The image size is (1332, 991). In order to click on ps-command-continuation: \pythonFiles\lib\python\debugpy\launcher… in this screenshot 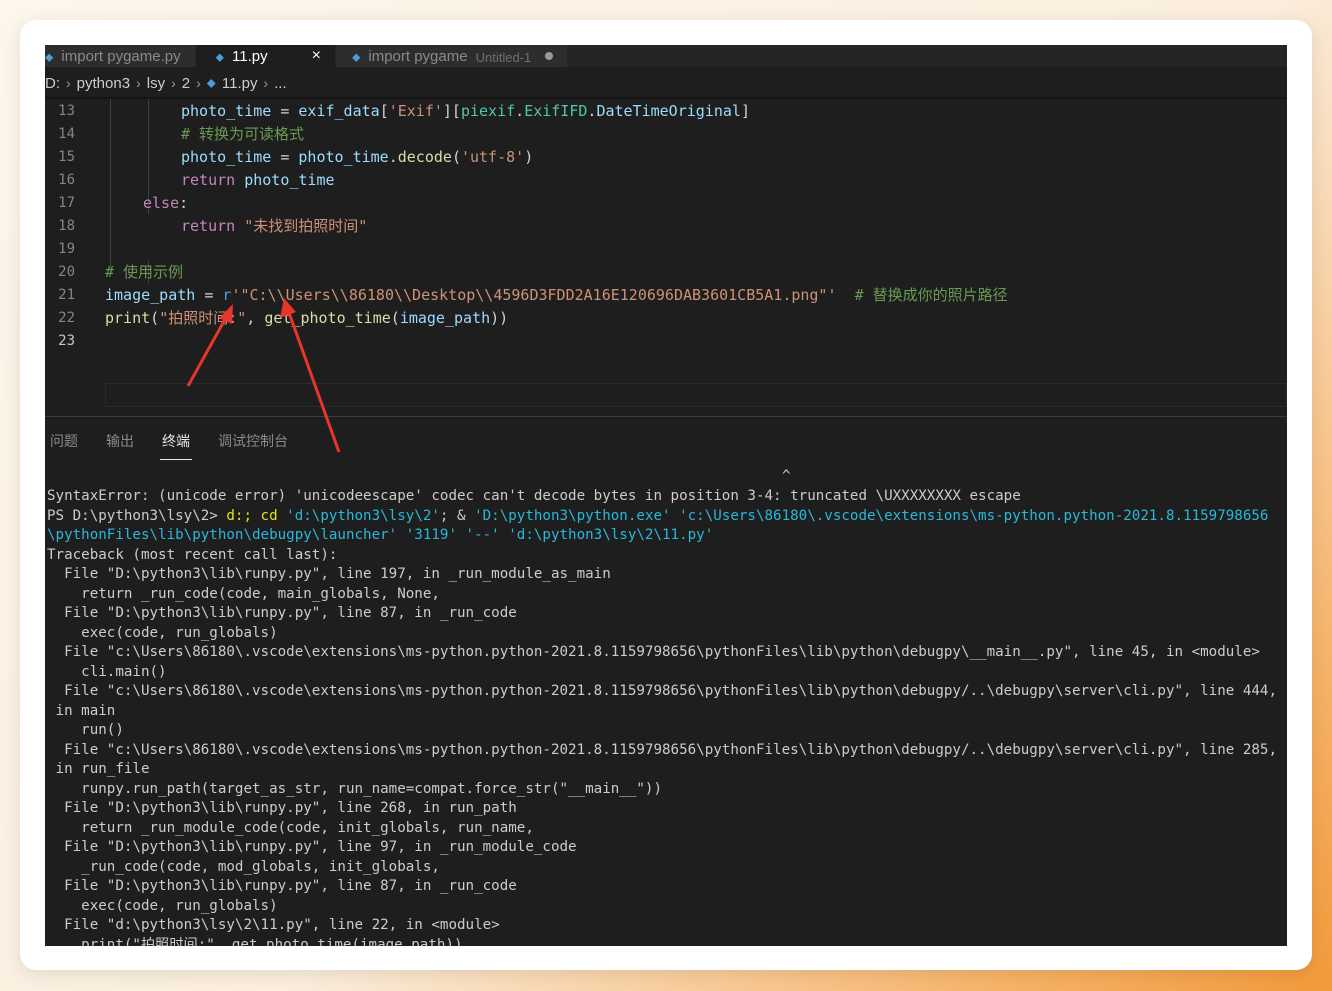, I will do `click(380, 535)`.